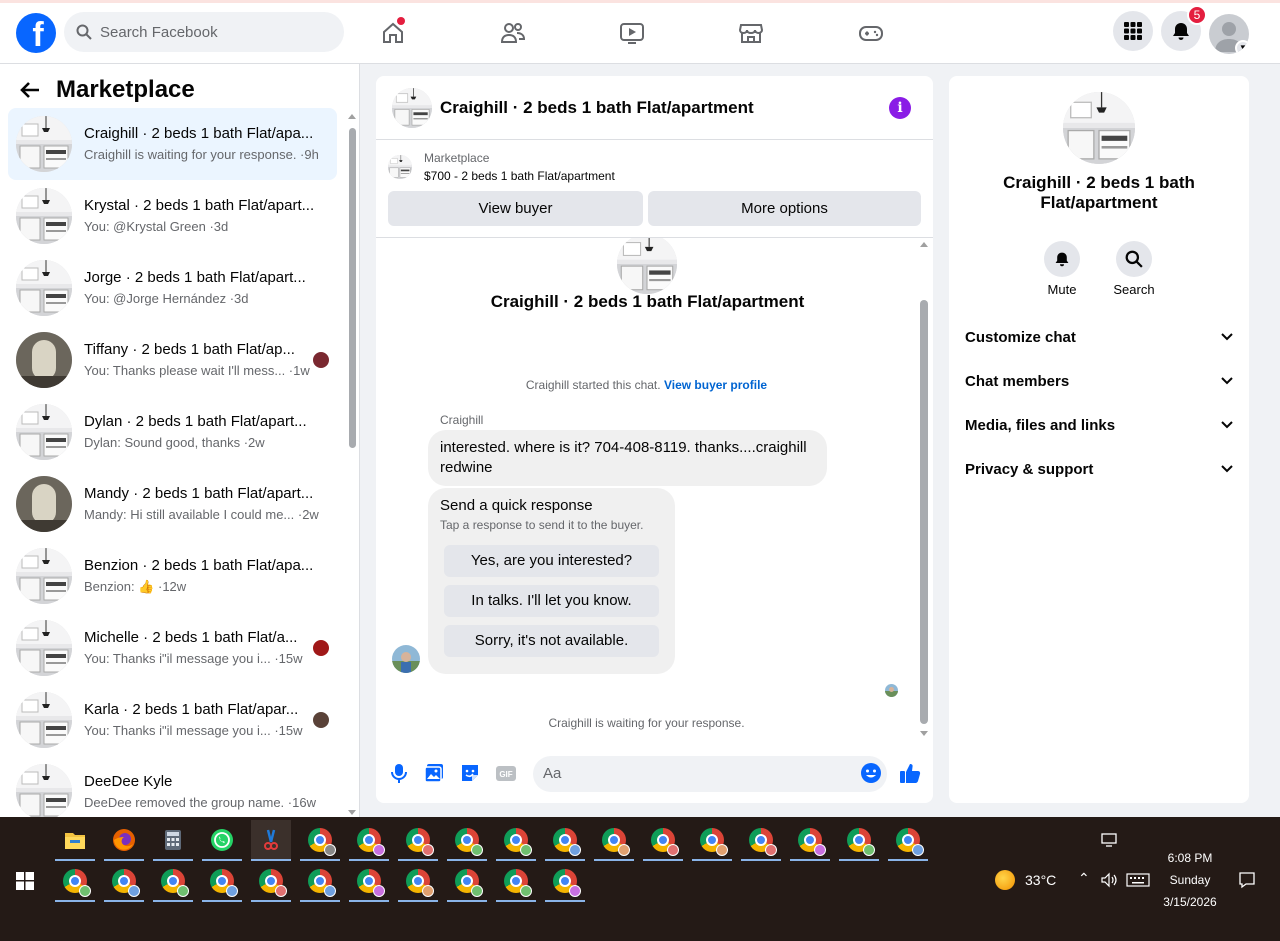 The width and height of the screenshot is (1280, 941). What do you see at coordinates (632, 33) in the screenshot?
I see `video-nav-button` at bounding box center [632, 33].